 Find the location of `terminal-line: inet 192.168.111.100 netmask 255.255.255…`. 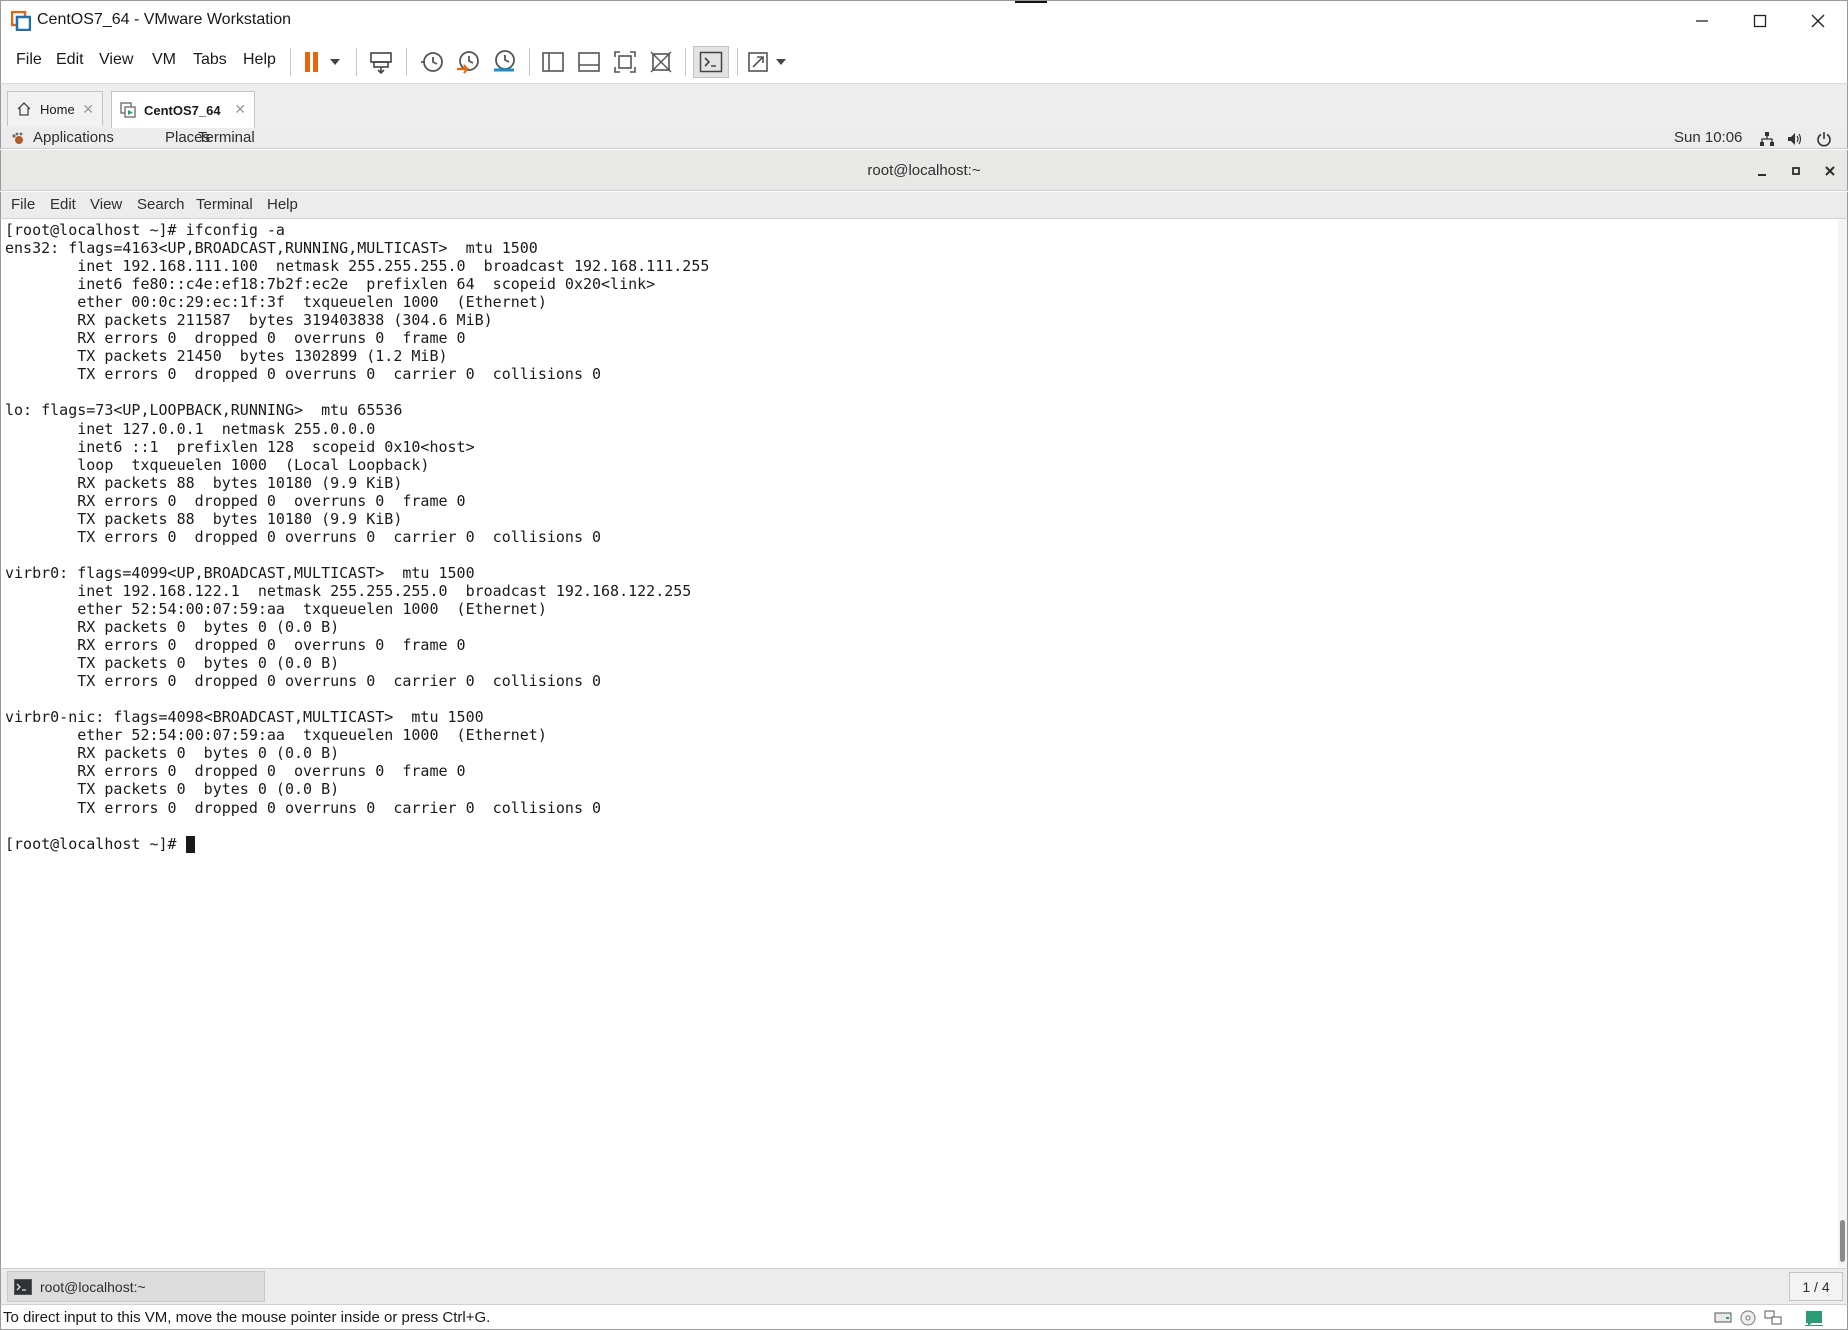

terminal-line: inet 192.168.111.100 netmask 255.255.255… is located at coordinates (393, 266).